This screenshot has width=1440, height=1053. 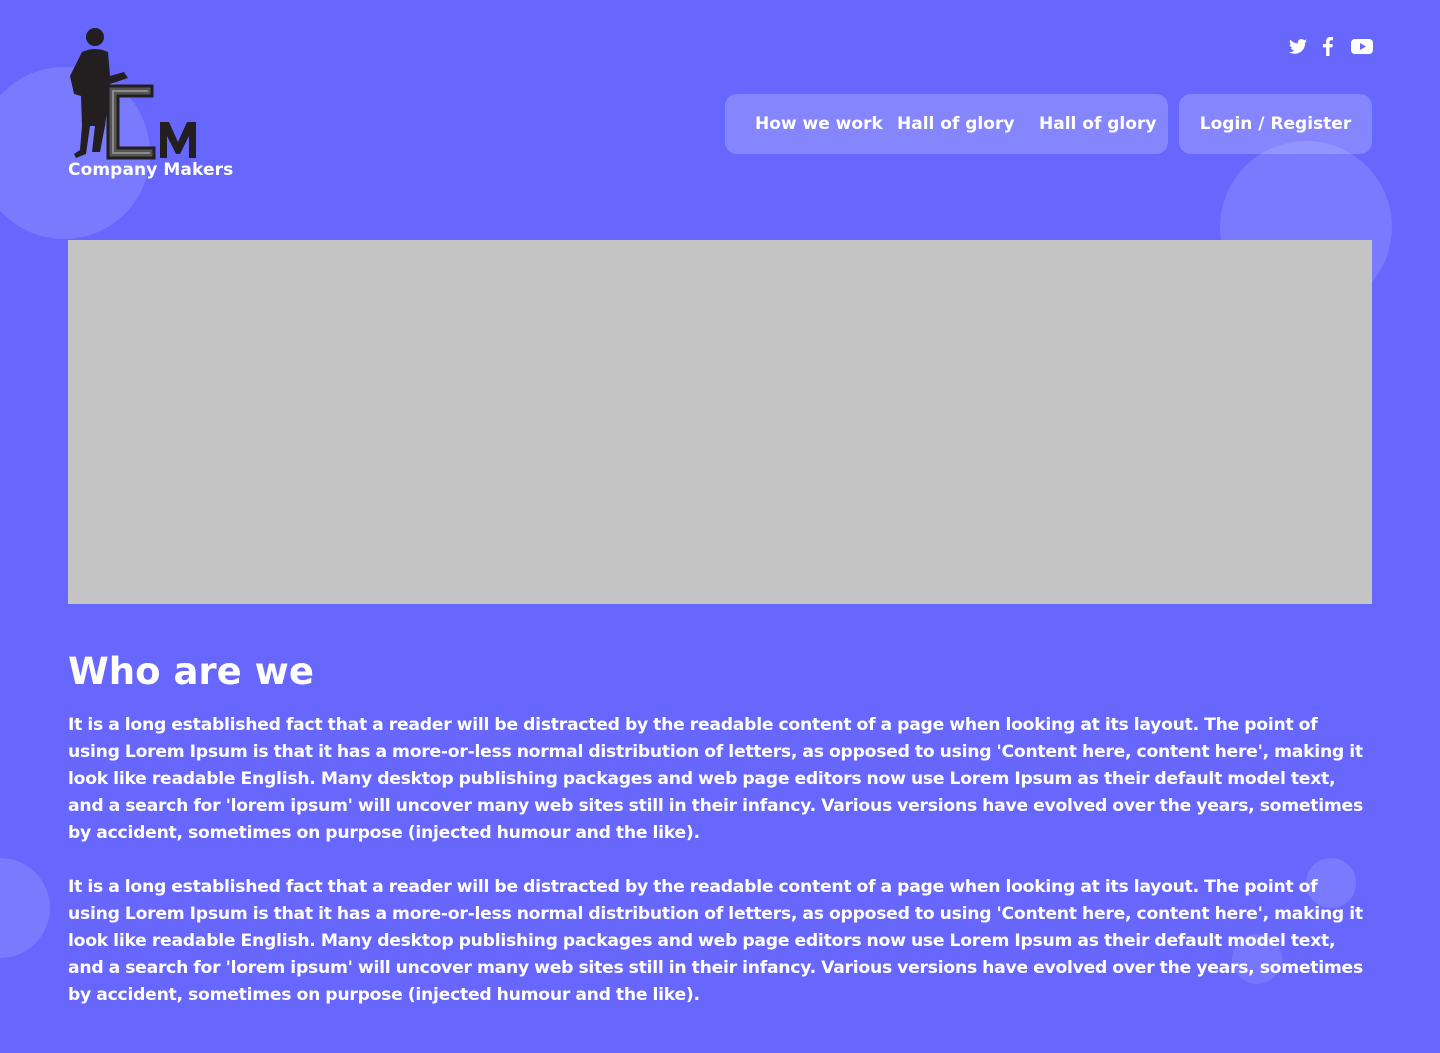 I want to click on section-heading: Who are we, so click(x=191, y=671).